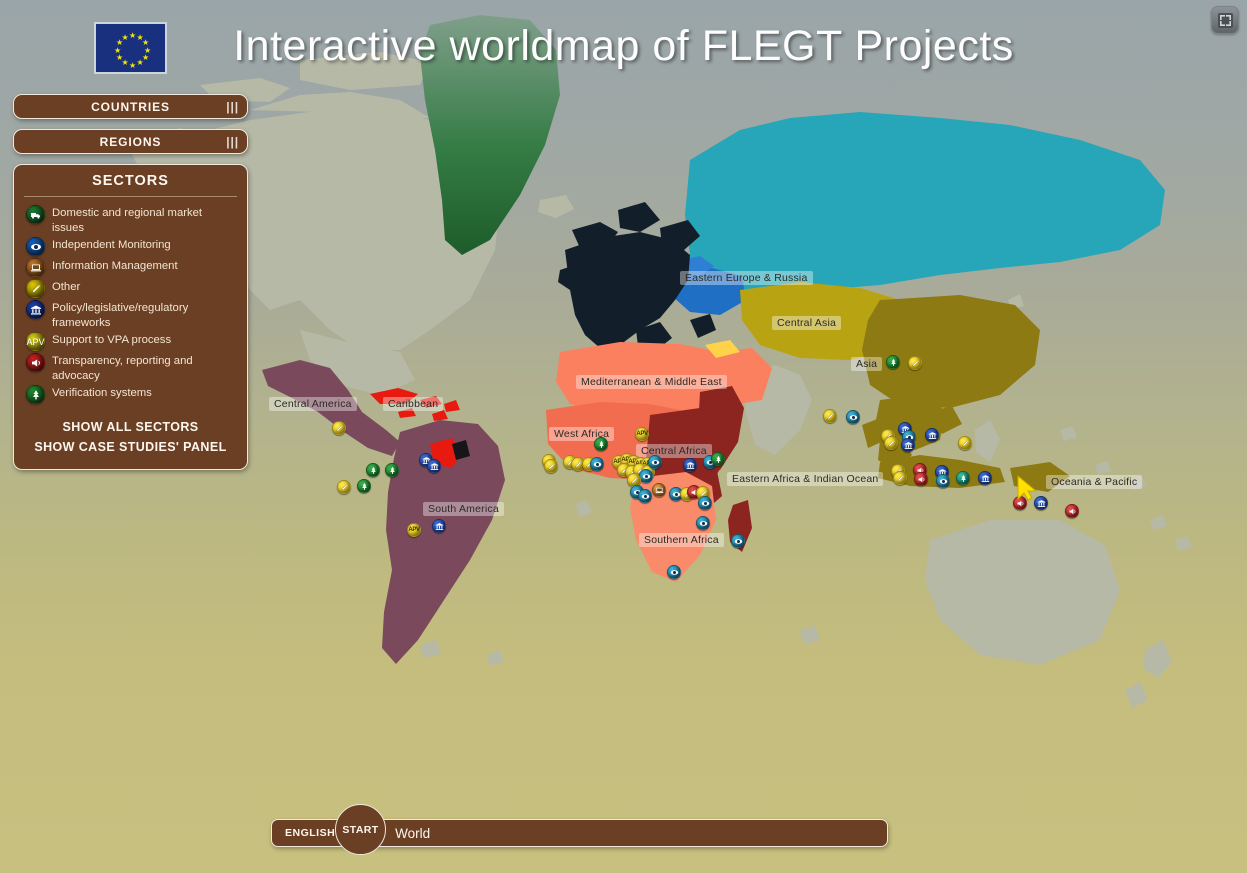 The width and height of the screenshot is (1247, 873). Describe the element at coordinates (579, 829) in the screenshot. I see `bottom-bar: ENGLISH START World` at that location.